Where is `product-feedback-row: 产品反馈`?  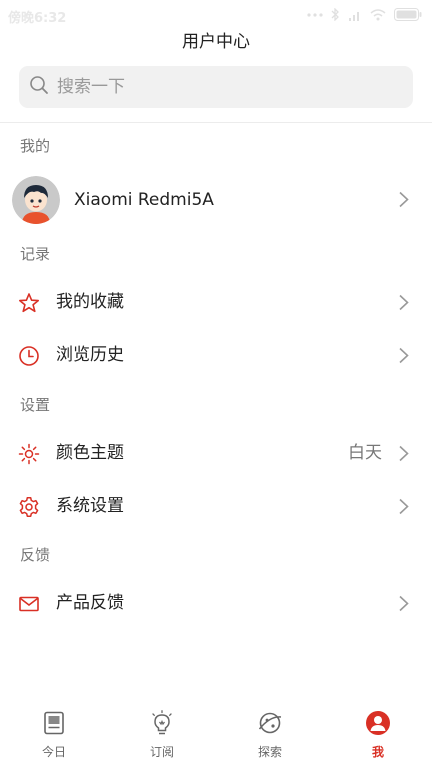 product-feedback-row: 产品反馈 is located at coordinates (216, 603).